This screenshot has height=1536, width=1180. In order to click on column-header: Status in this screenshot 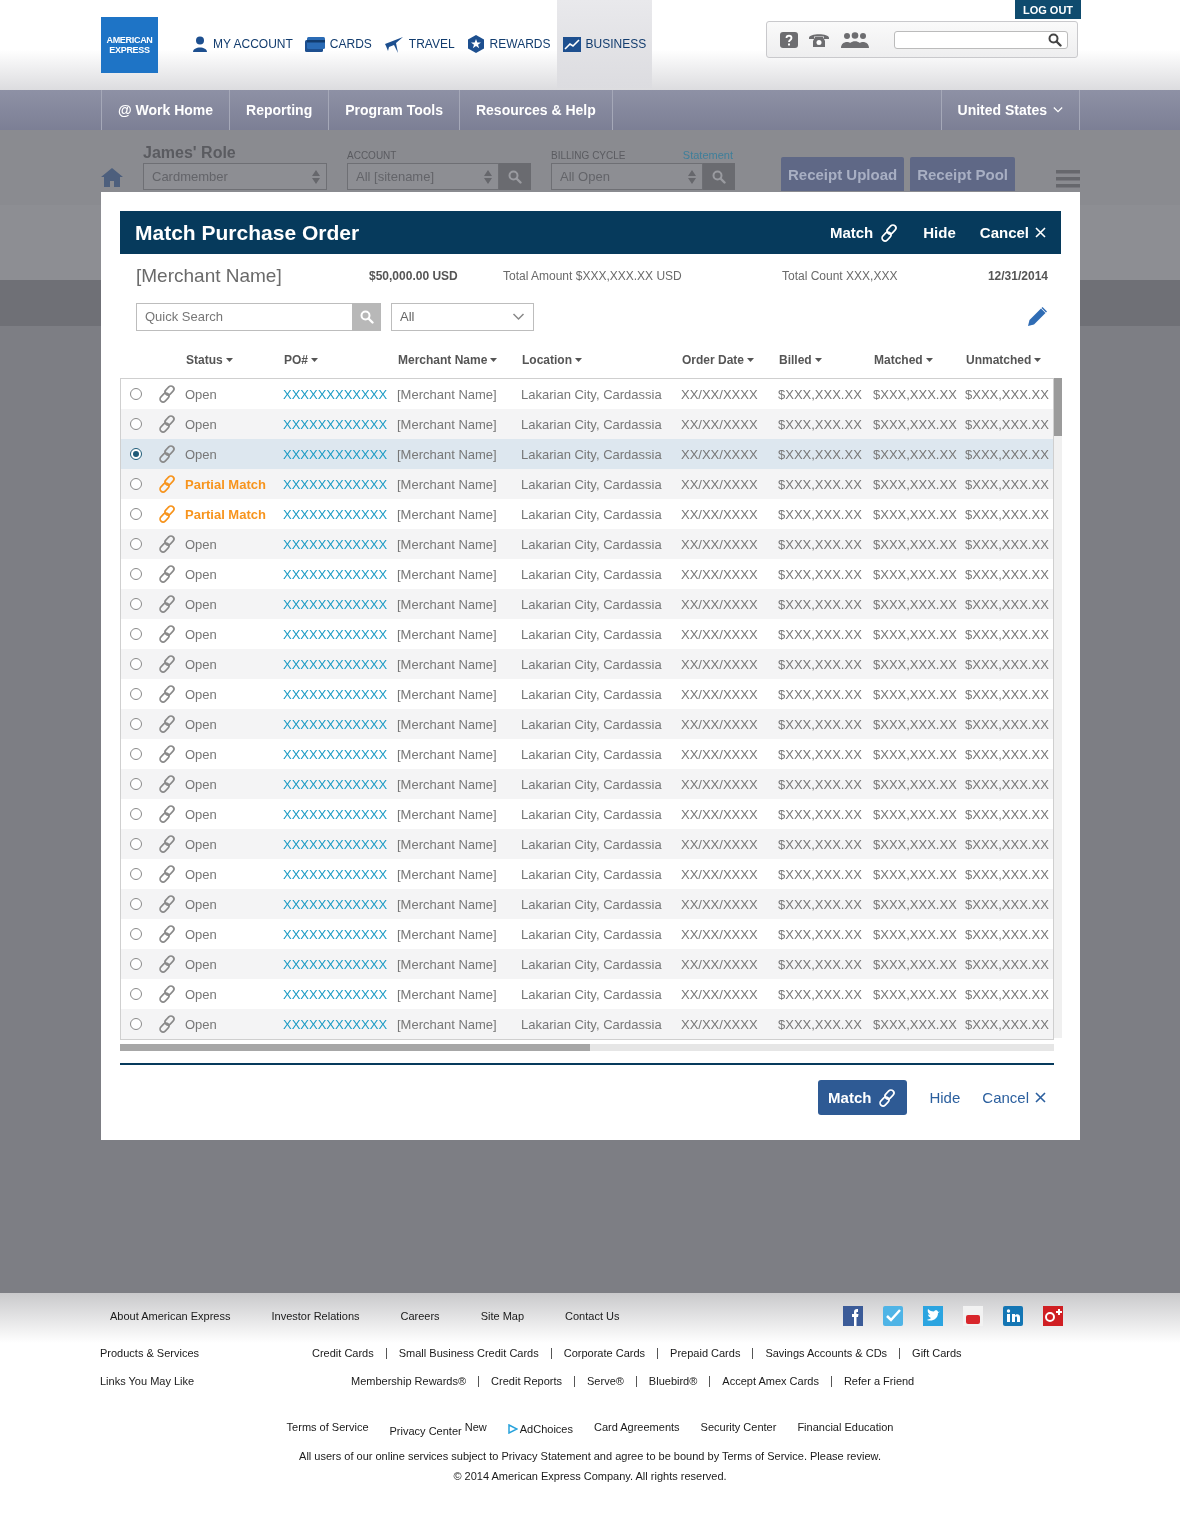, I will do `click(235, 359)`.